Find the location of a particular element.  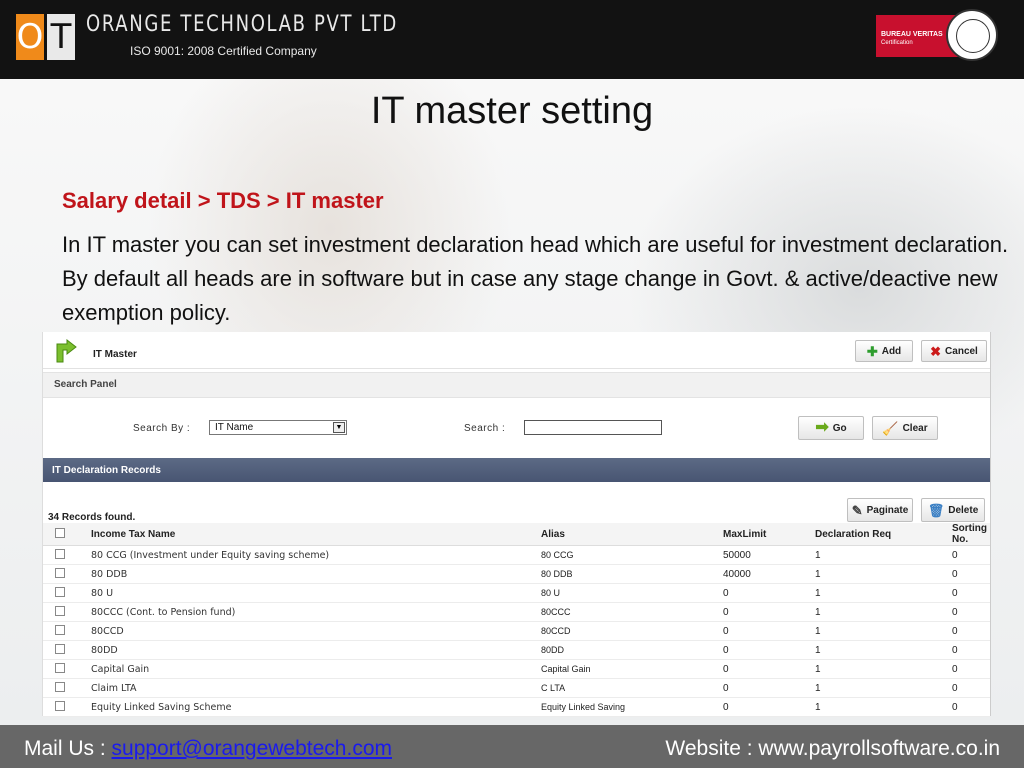

table-row: 80DD 80DD 0 1 0 is located at coordinates (516, 650).